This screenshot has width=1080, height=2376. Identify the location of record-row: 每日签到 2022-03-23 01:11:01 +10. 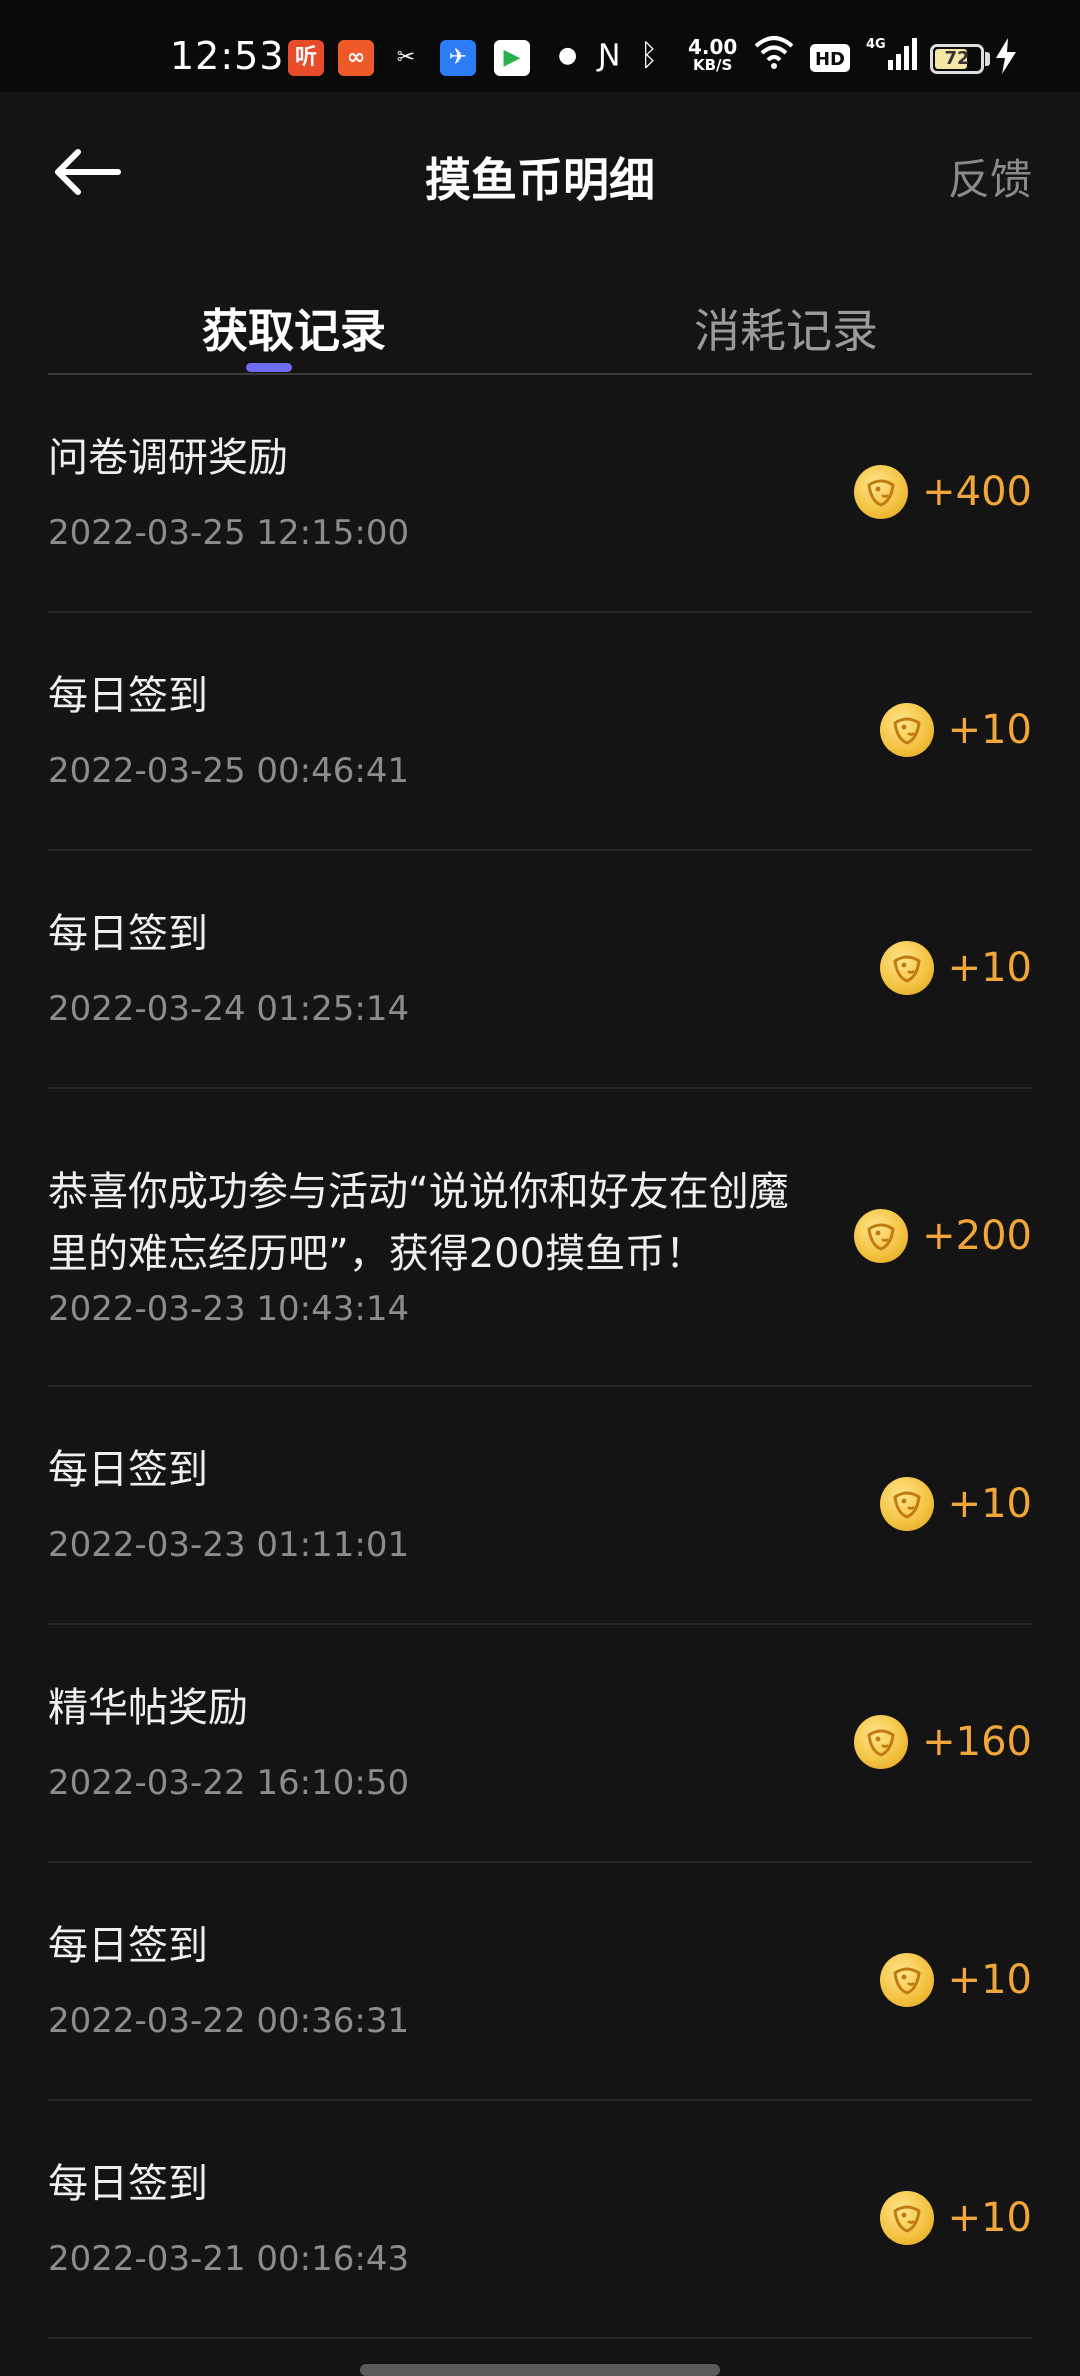
(540, 1506).